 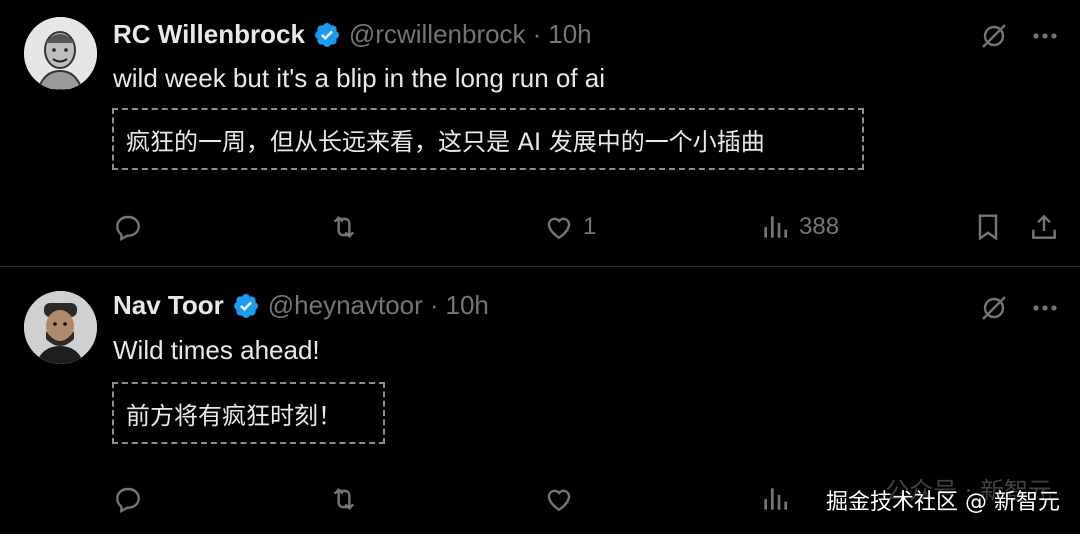 I want to click on user-handle: @rcwillenbrock, so click(x=437, y=34).